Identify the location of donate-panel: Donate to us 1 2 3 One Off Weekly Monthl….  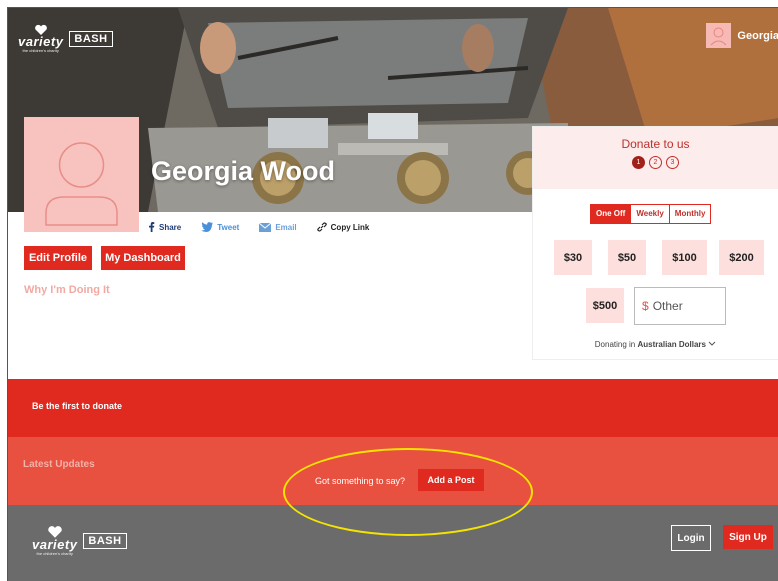
(655, 243).